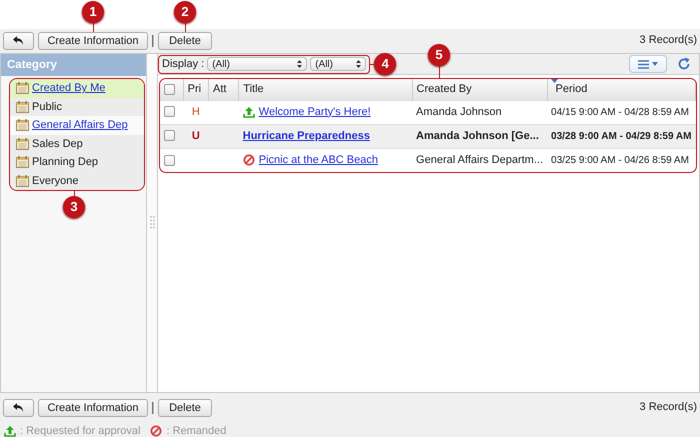 This screenshot has height=437, width=700. Describe the element at coordinates (684, 64) in the screenshot. I see `refresh-icon` at that location.